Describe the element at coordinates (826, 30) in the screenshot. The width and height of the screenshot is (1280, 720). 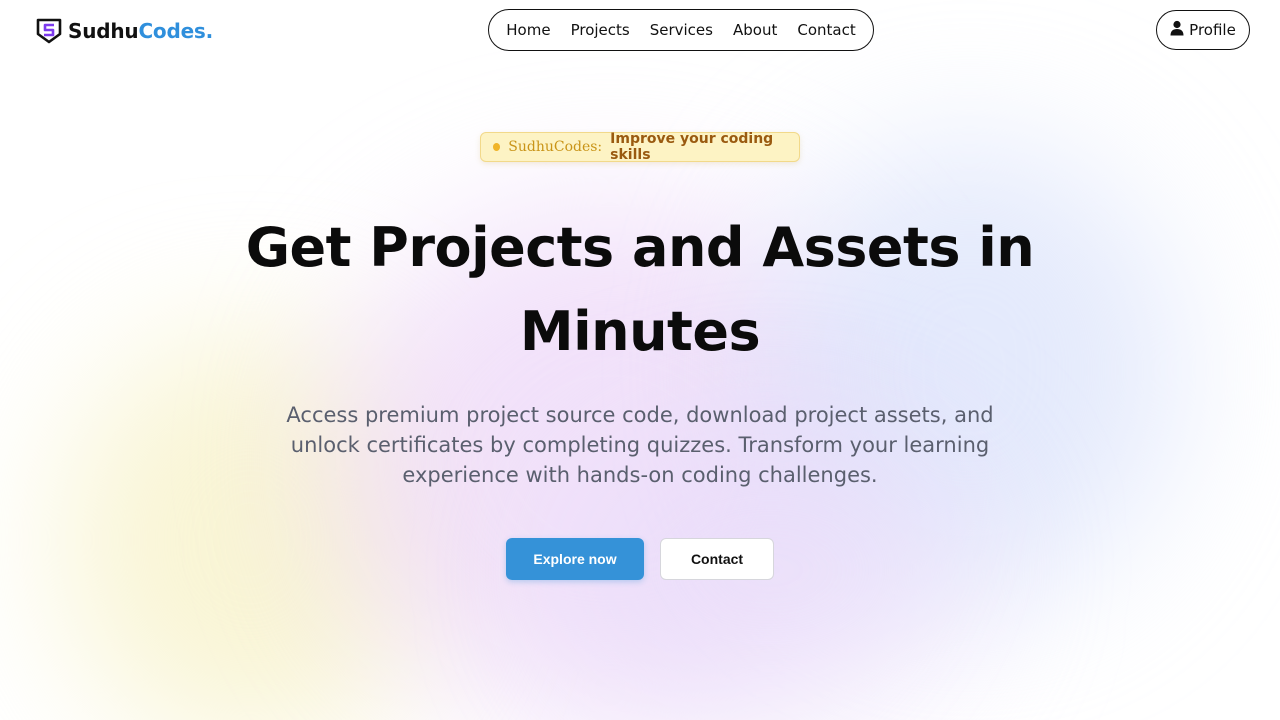
I see `nav-item-contact: Contact` at that location.